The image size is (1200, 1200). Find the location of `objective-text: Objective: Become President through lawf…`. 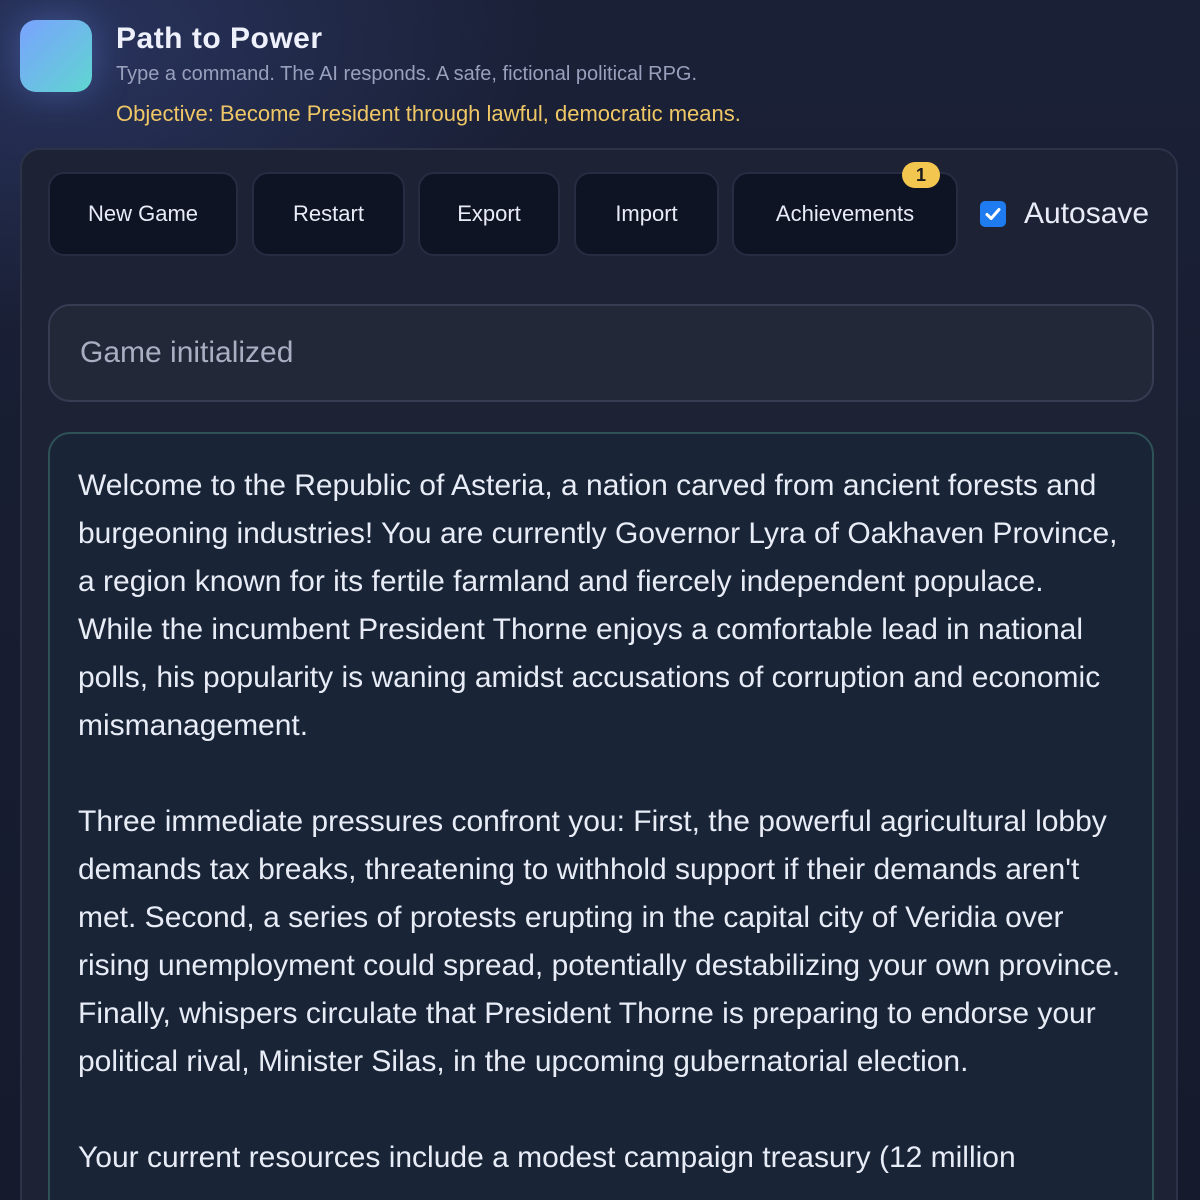

objective-text: Objective: Become President through lawf… is located at coordinates (428, 113).